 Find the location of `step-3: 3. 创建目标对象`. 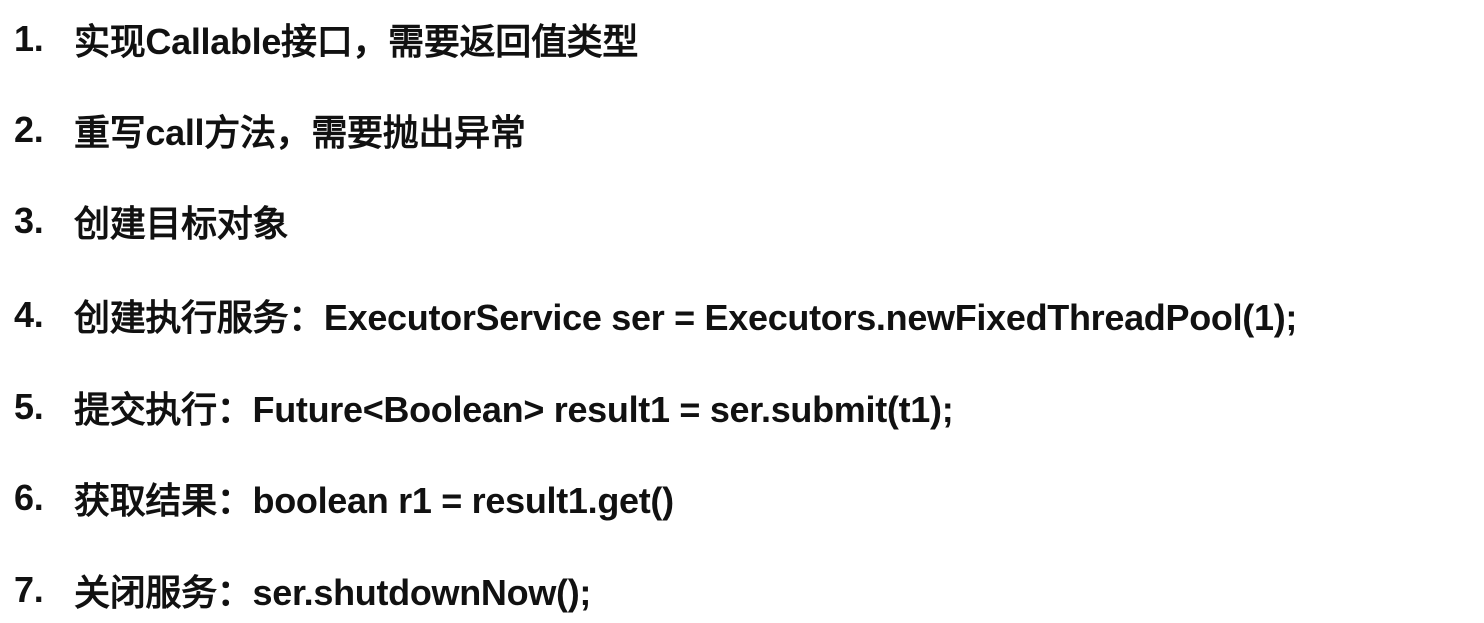

step-3: 3. 创建目标对象 is located at coordinates (151, 221).